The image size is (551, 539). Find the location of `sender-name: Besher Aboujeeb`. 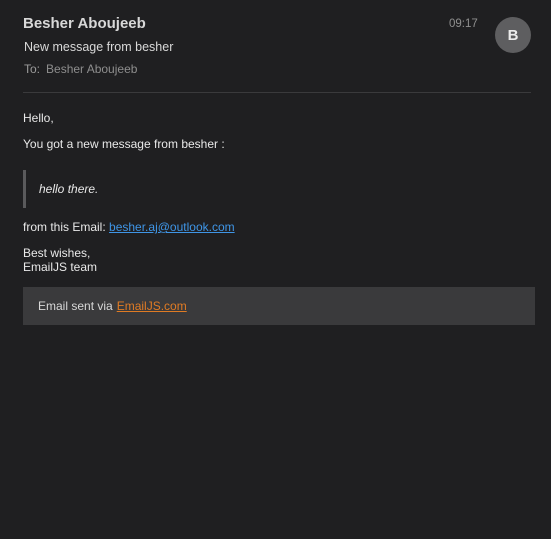

sender-name: Besher Aboujeeb is located at coordinates (84, 23).